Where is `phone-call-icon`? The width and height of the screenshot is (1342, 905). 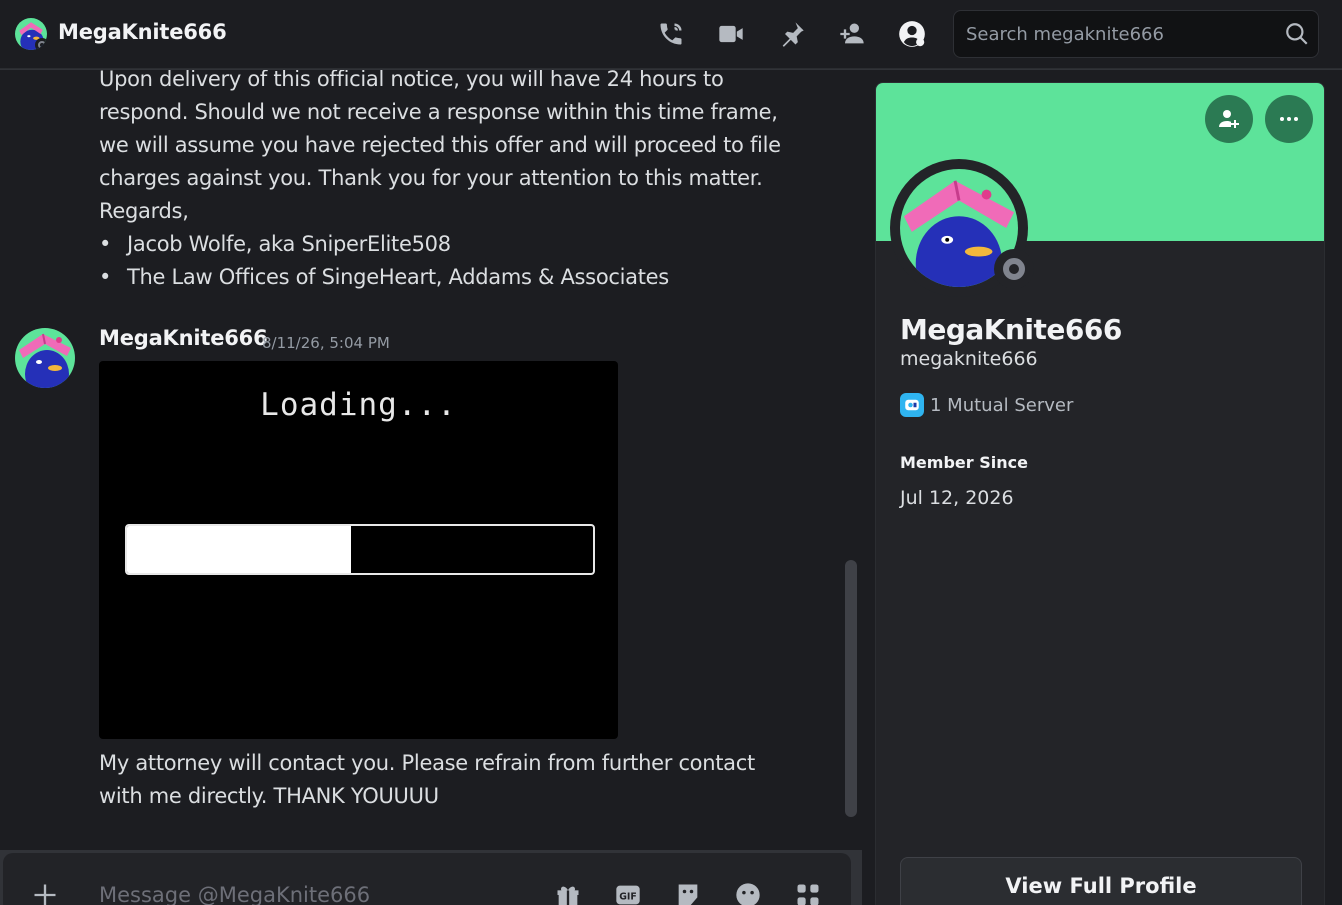 phone-call-icon is located at coordinates (671, 34).